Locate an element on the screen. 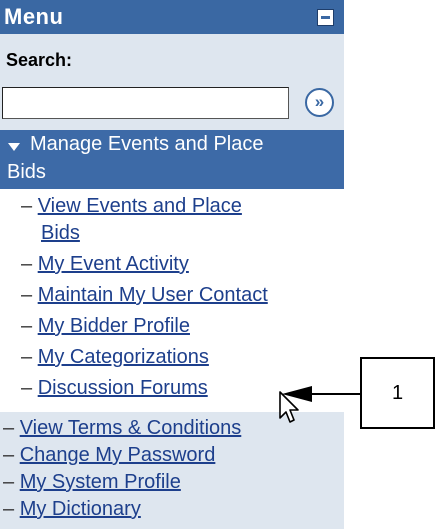  search-go-button: » is located at coordinates (319, 102).